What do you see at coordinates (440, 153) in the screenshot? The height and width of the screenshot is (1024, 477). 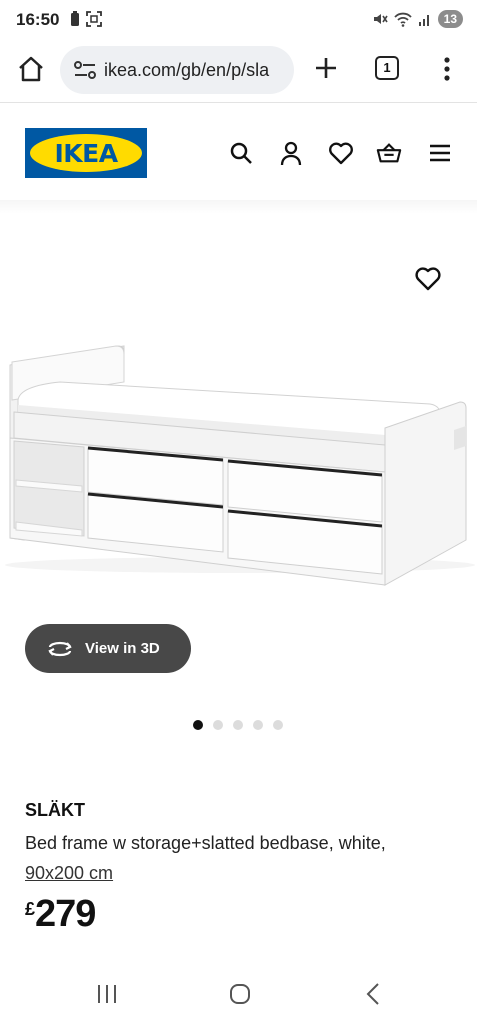 I see `menu-icon` at bounding box center [440, 153].